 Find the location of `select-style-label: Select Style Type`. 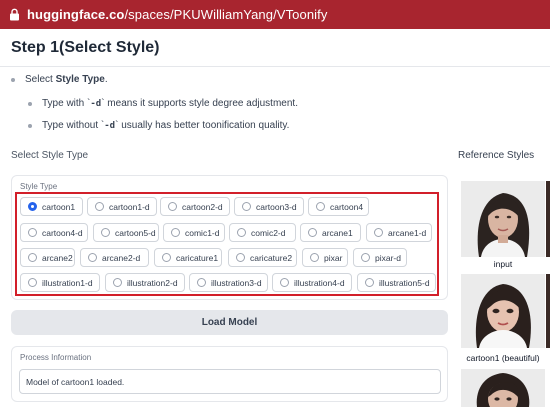

select-style-label: Select Style Type is located at coordinates (50, 155).